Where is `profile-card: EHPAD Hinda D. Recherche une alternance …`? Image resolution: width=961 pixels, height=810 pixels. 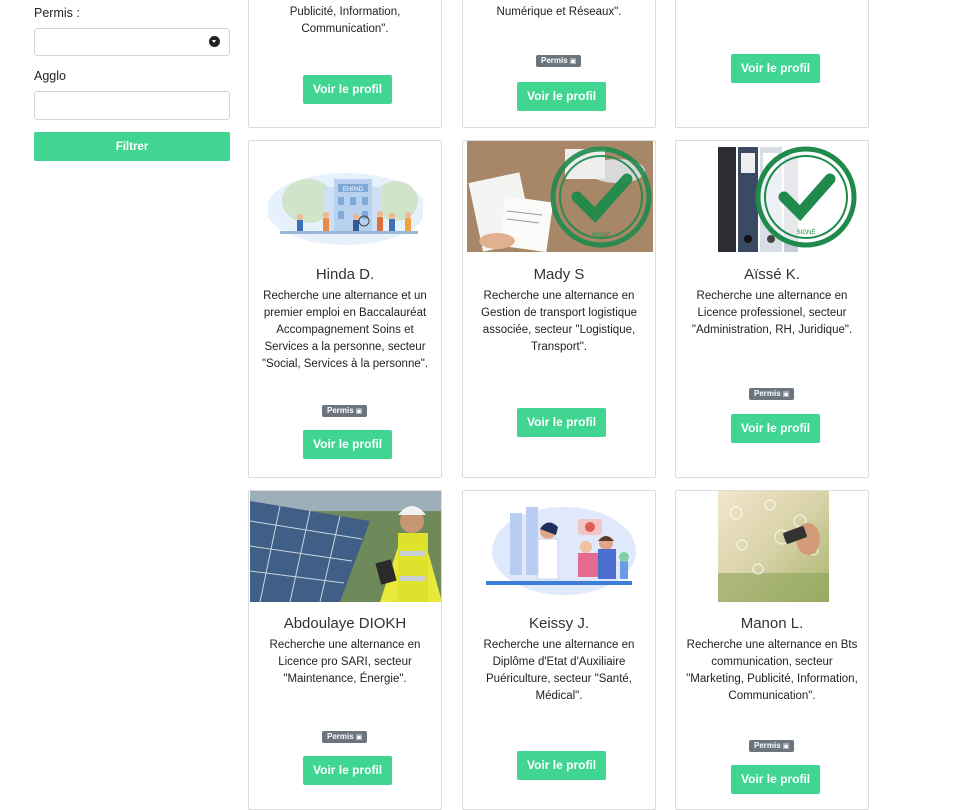
profile-card: EHPAD Hinda D. Recherche une alternance … is located at coordinates (345, 309).